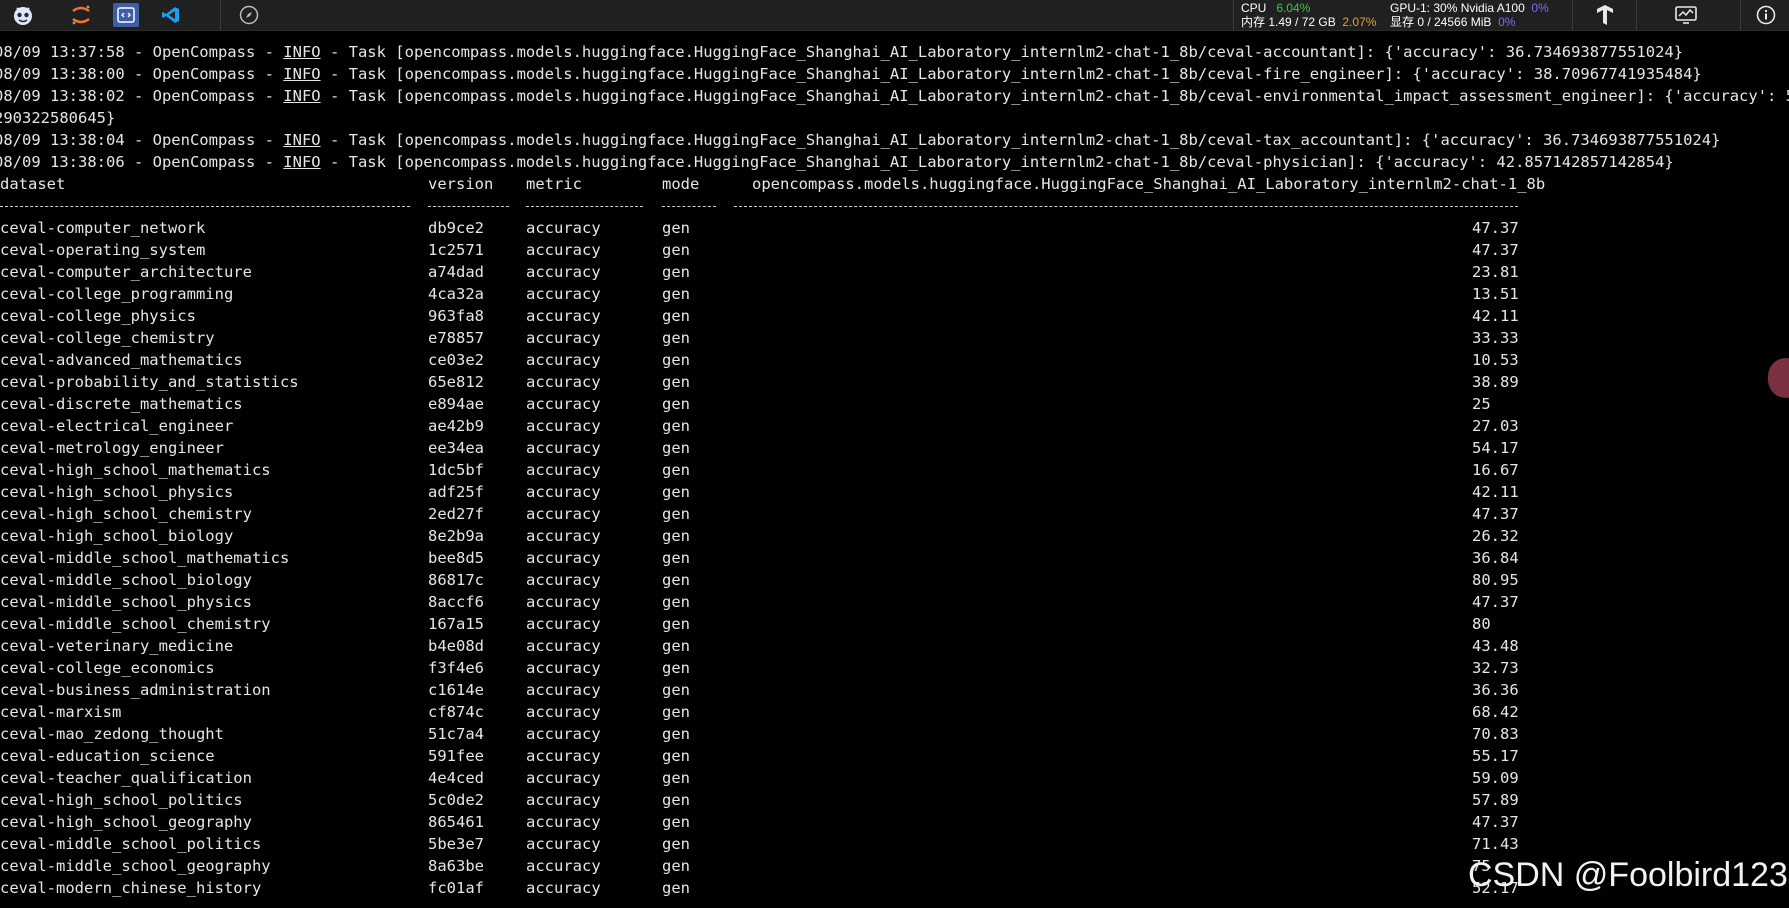  What do you see at coordinates (456, 426) in the screenshot?
I see `cell-version: ae42b9` at bounding box center [456, 426].